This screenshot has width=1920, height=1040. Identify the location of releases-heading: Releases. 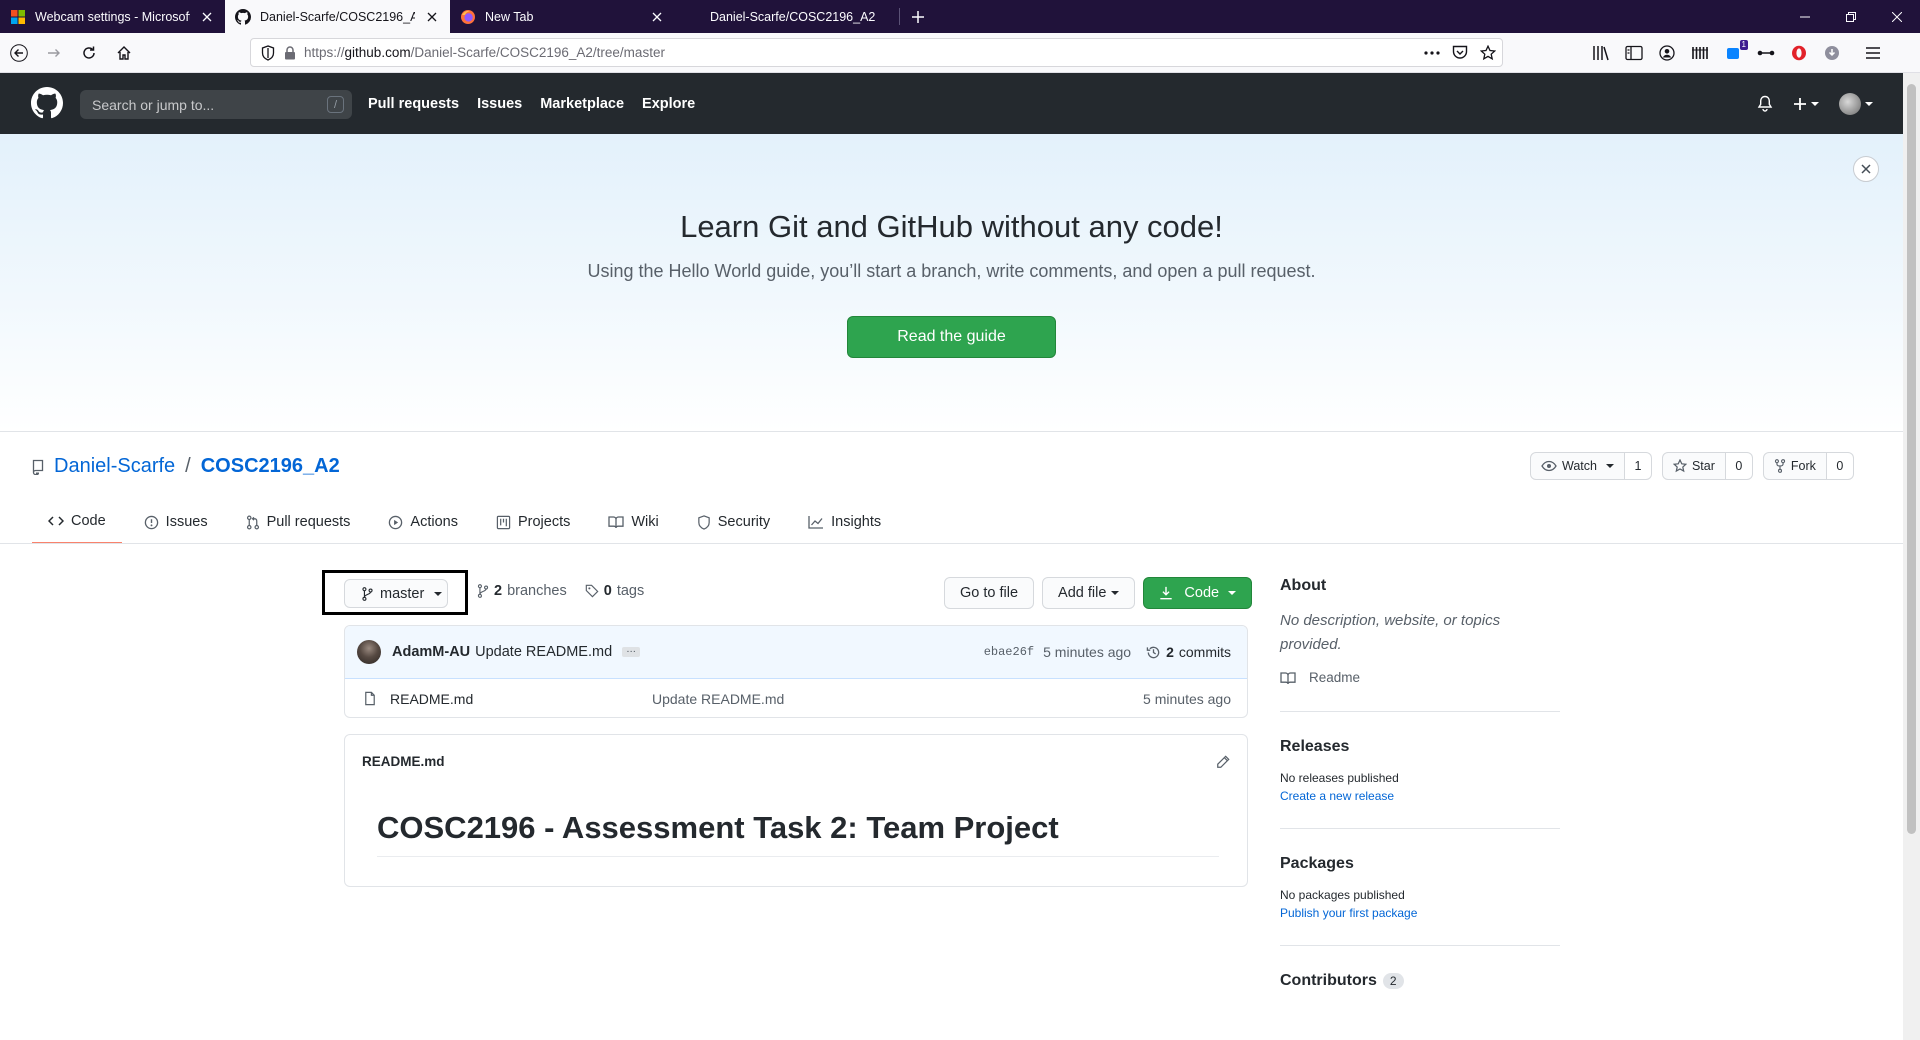
(1420, 747).